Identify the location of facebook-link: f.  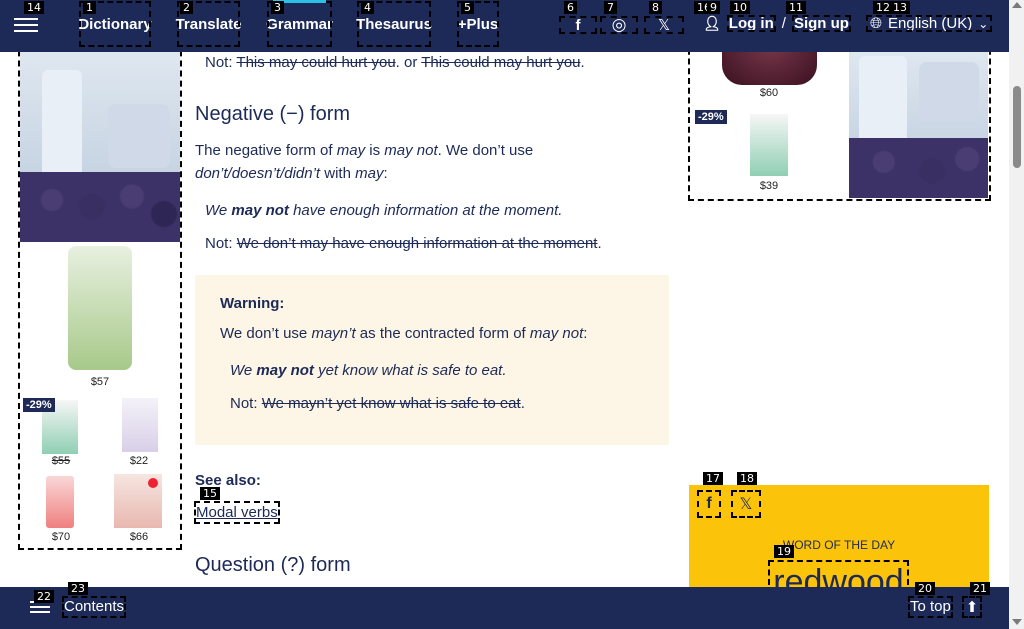
(578, 25).